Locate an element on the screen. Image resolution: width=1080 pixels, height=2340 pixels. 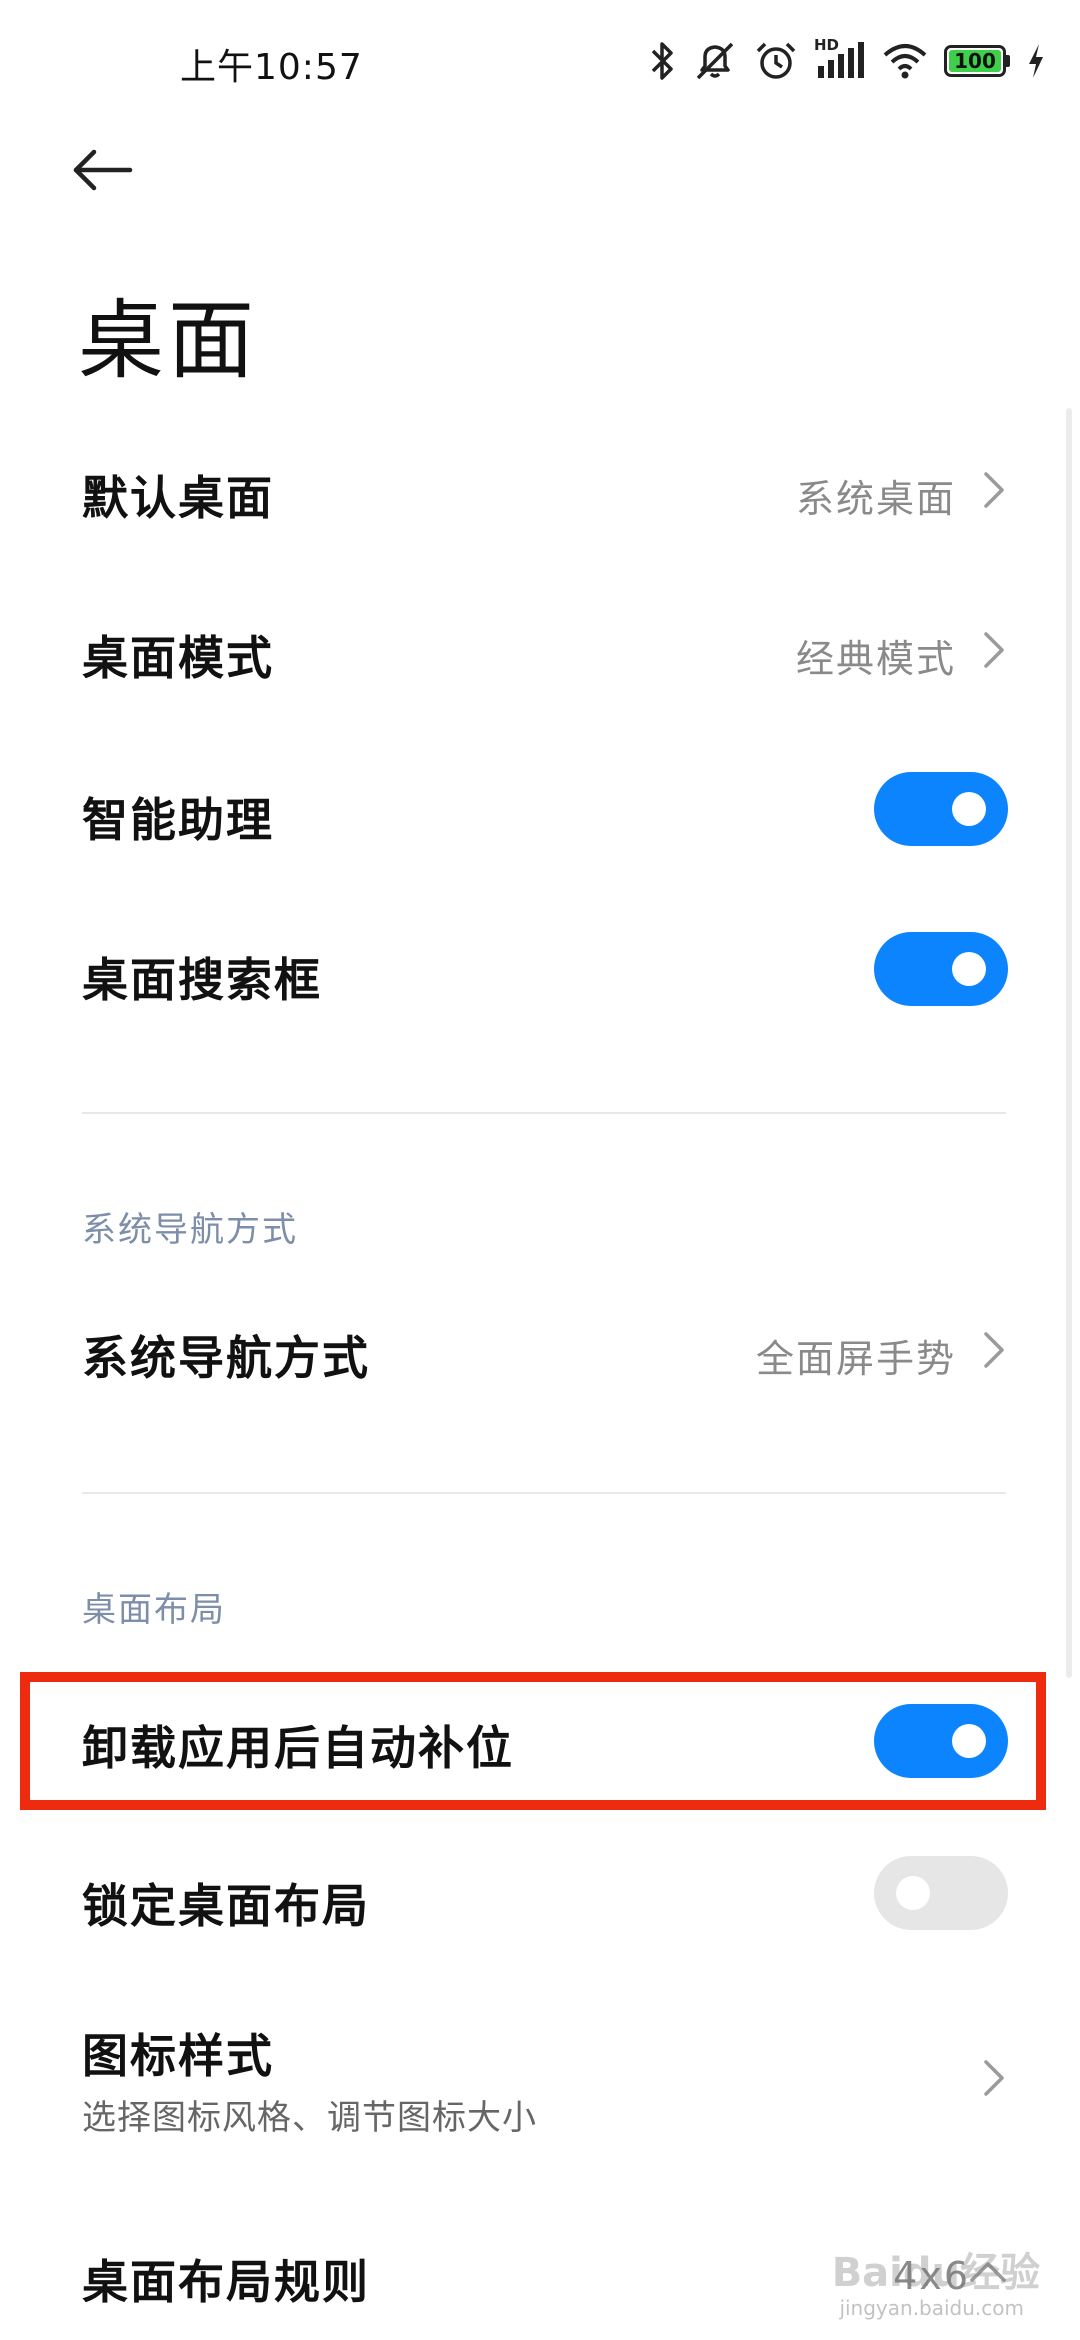
navigation-mode-value: 全面屏手势 is located at coordinates (855, 1359).